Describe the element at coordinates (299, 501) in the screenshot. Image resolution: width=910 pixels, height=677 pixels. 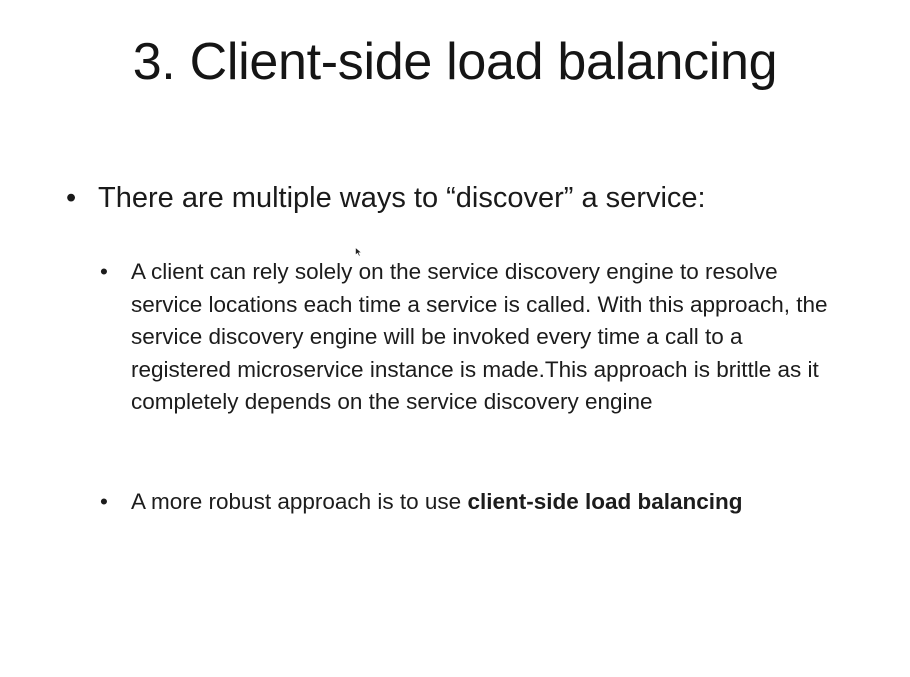
I see `sub-bullet-2-prefix: A more robust approach is to use` at that location.